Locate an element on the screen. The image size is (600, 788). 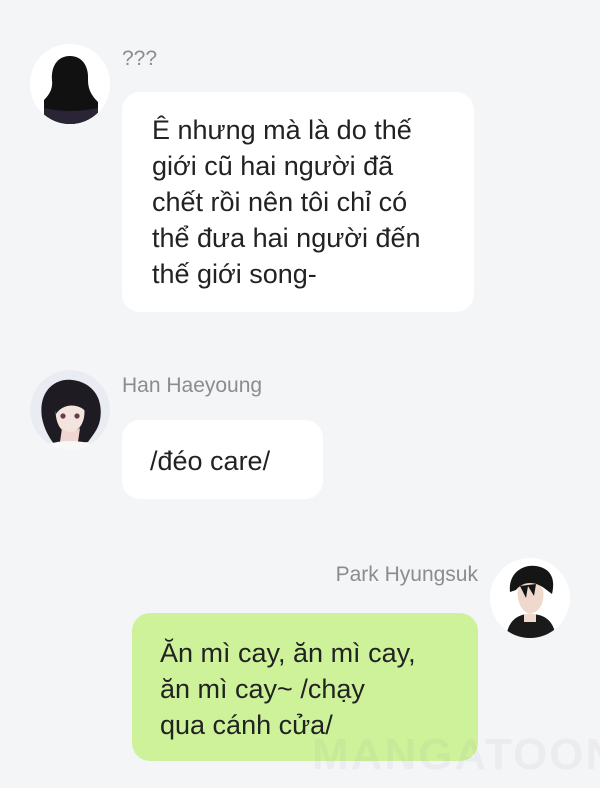
sender-name: Han Haeyoung is located at coordinates (192, 385).